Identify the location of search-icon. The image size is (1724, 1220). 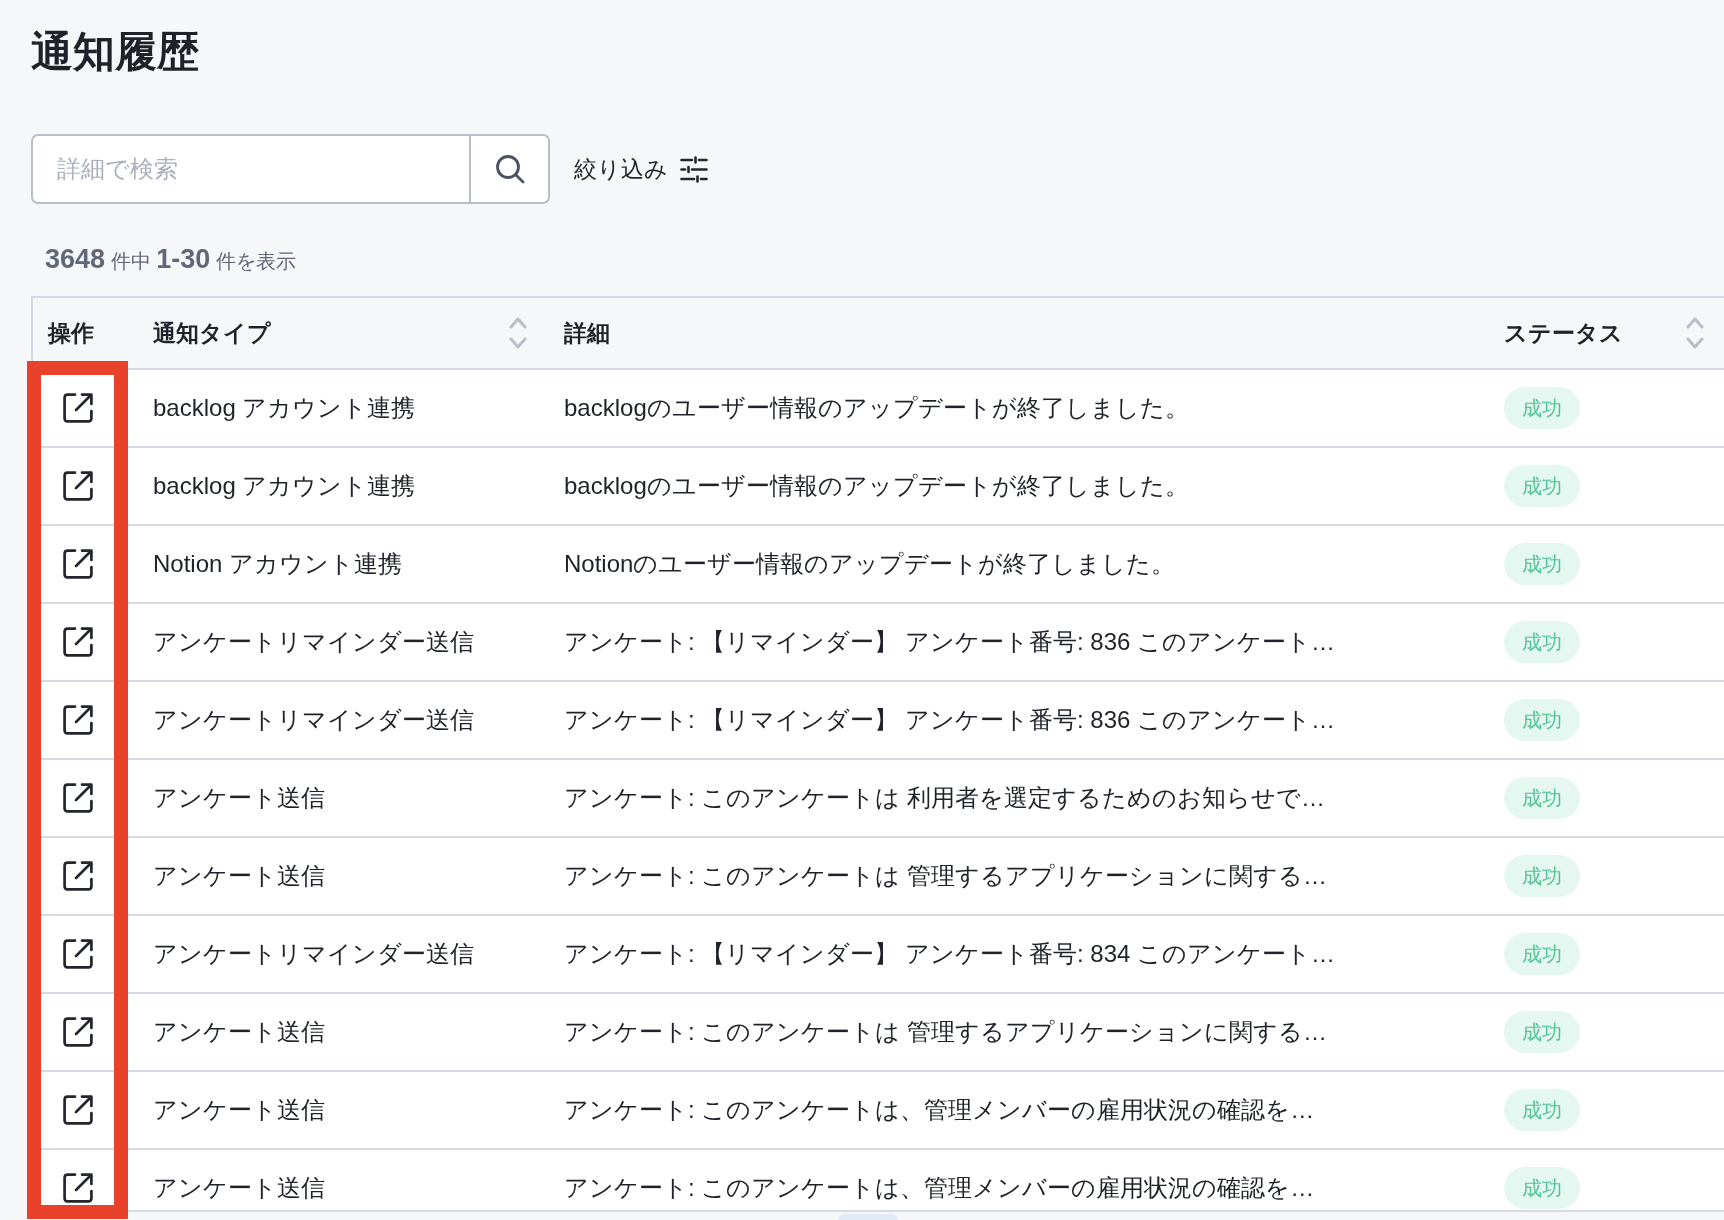
(509, 169).